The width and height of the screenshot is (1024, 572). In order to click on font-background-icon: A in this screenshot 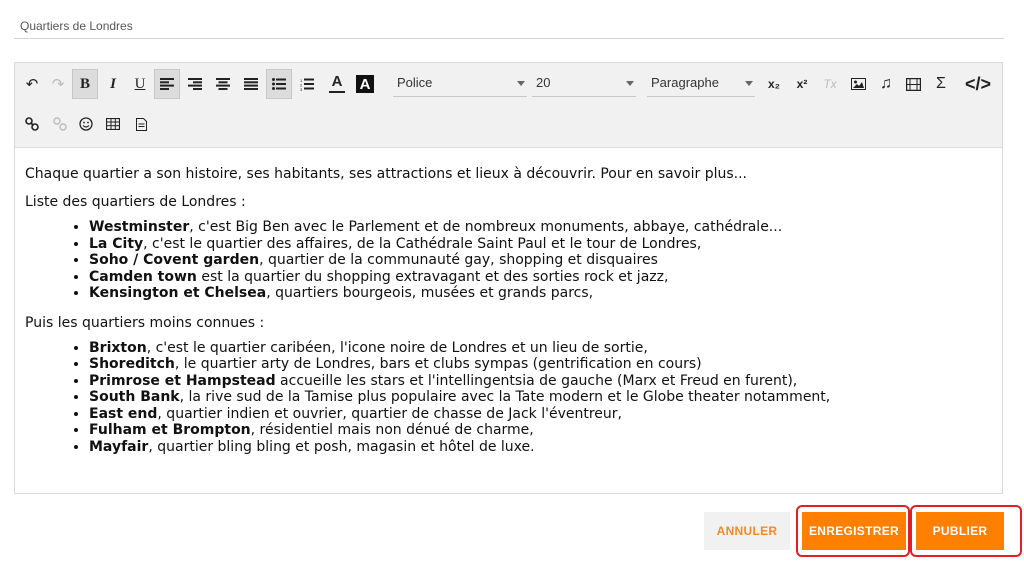, I will do `click(365, 84)`.